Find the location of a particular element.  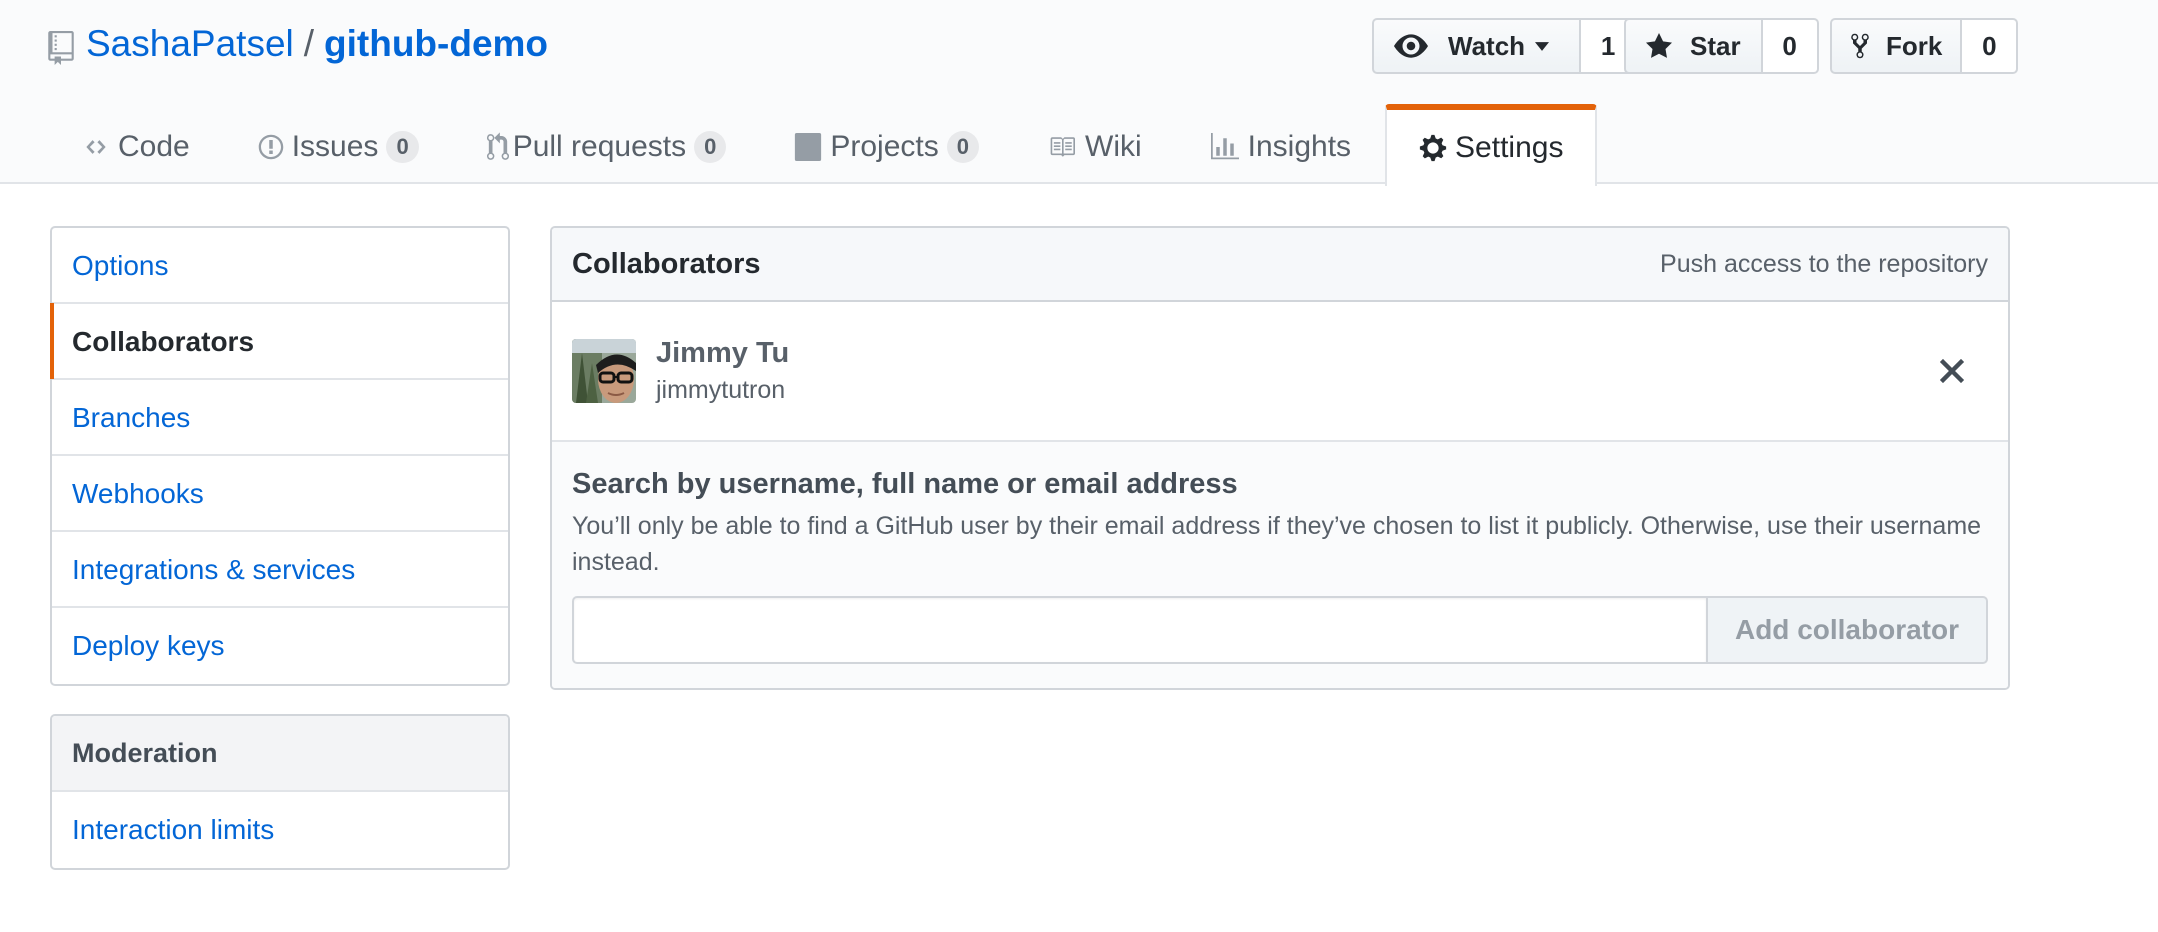

fork-icon is located at coordinates (1865, 46).